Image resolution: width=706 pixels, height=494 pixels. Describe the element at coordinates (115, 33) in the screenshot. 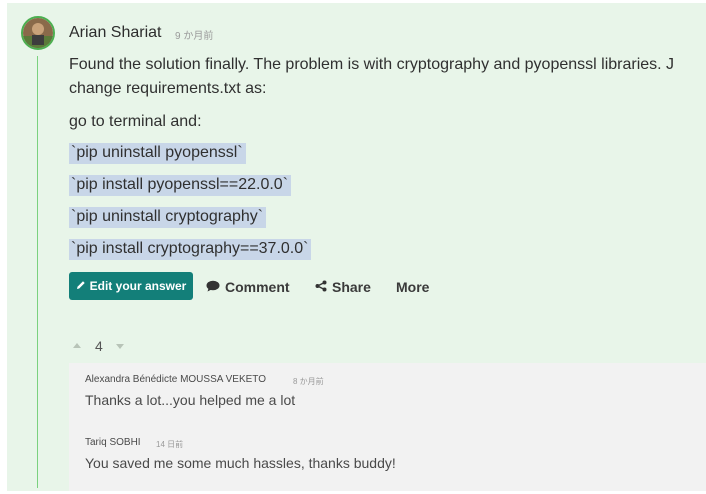

I see `answer-author: Arian Shariat` at that location.